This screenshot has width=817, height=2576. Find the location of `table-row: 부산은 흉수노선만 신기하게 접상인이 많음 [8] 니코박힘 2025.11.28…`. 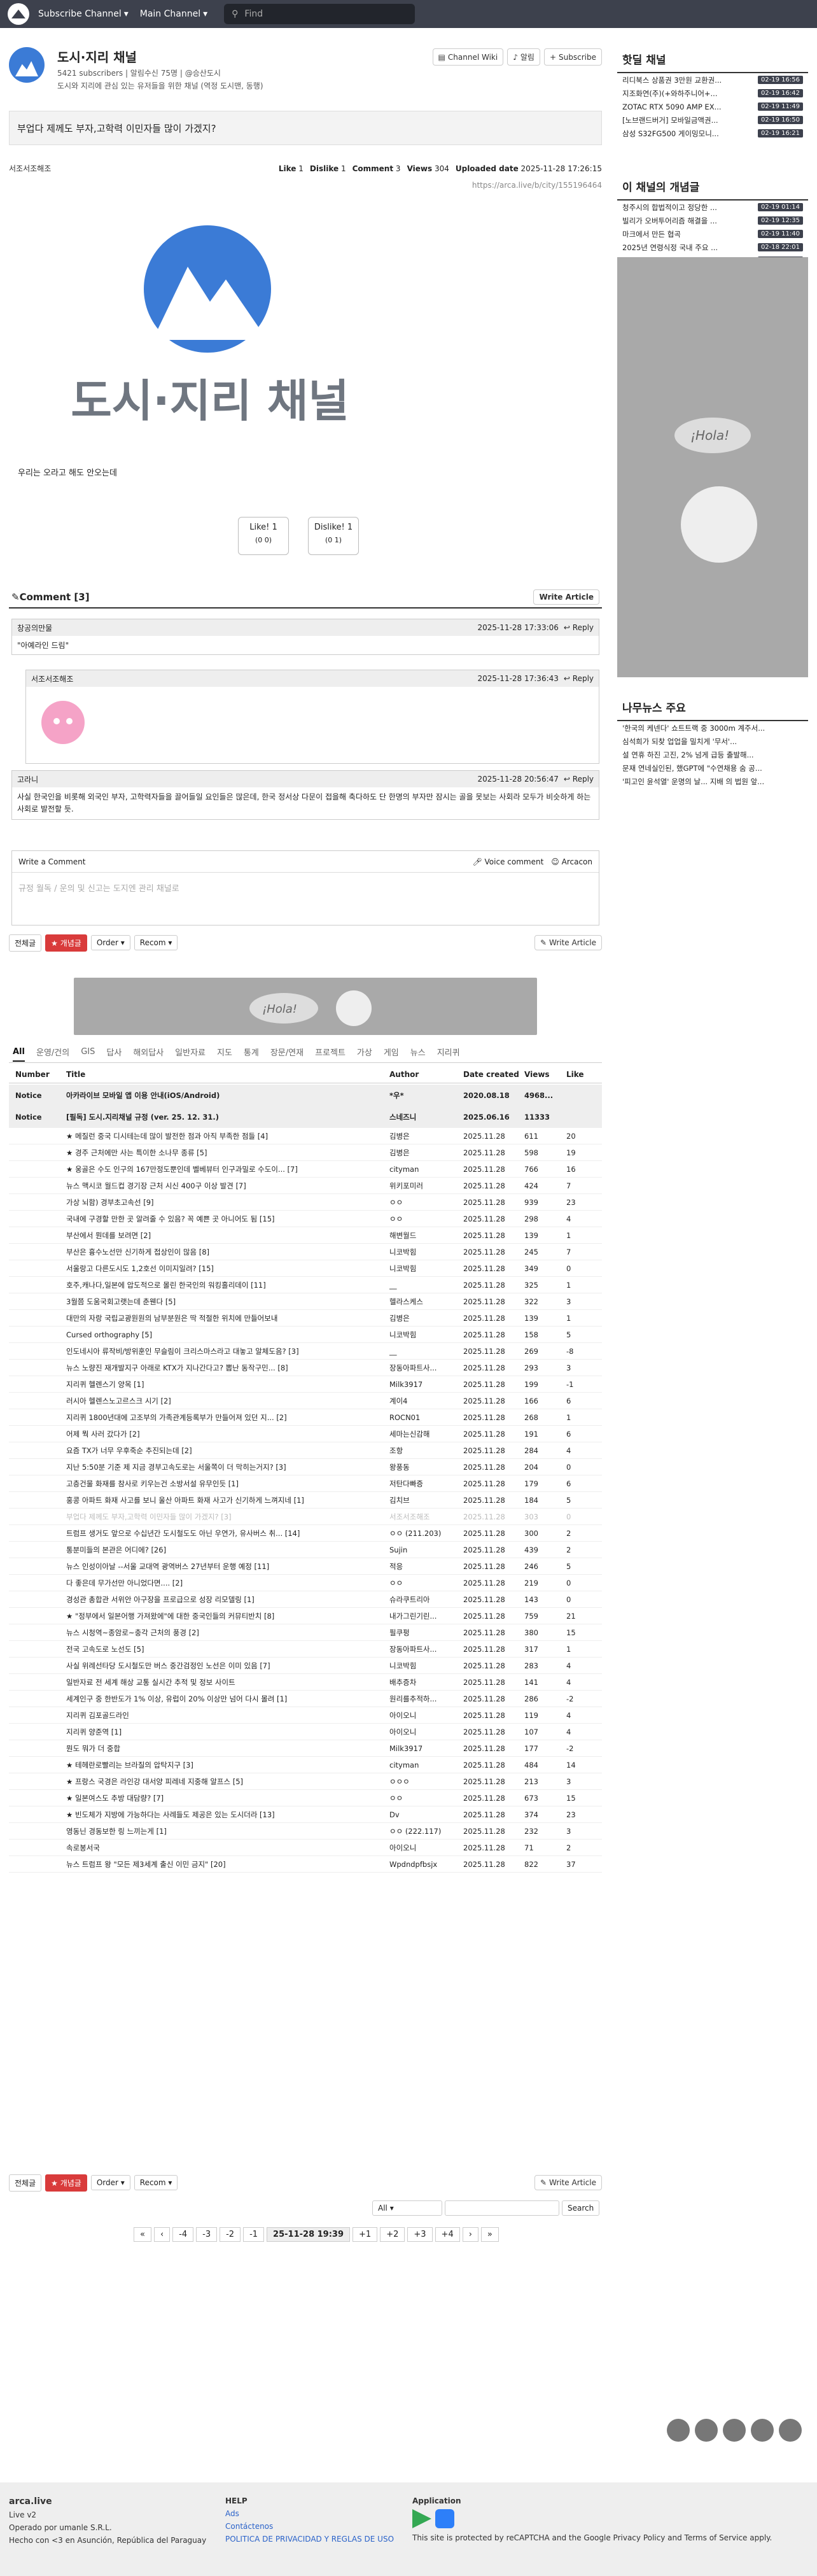

table-row: 부산은 흉수노선만 신기하게 접상인이 많음 [8] 니코박힘 2025.11.28… is located at coordinates (305, 1252).